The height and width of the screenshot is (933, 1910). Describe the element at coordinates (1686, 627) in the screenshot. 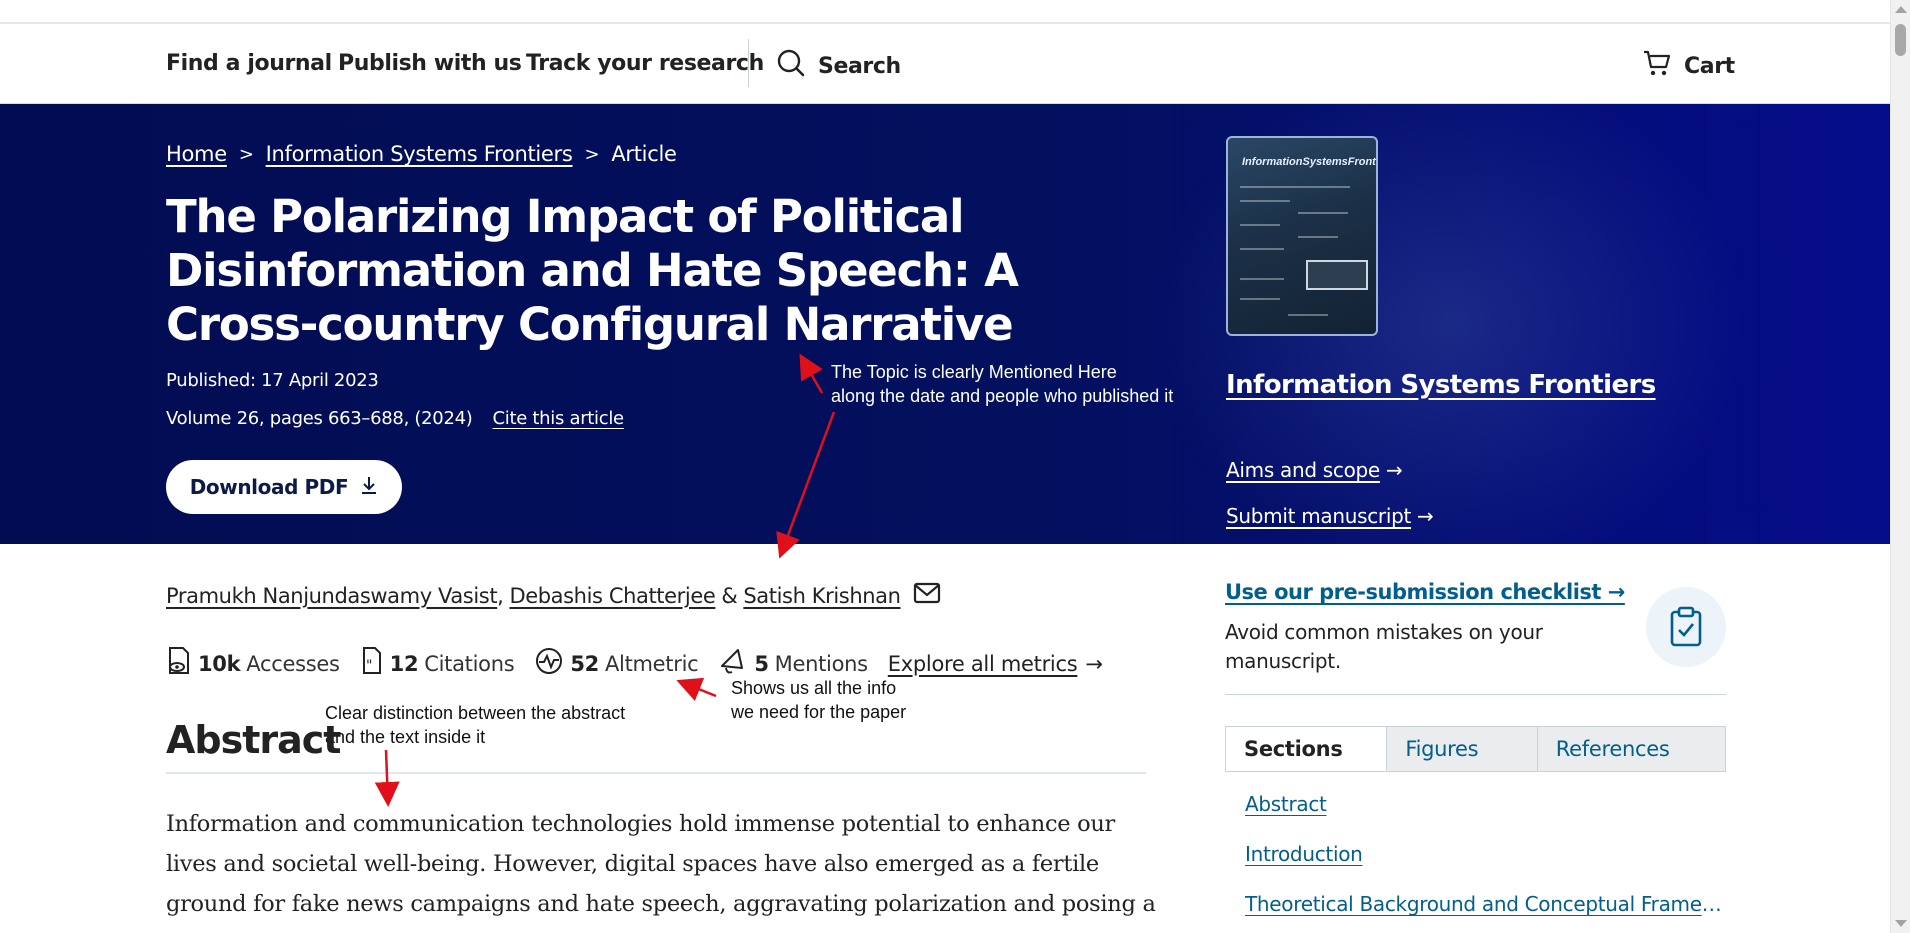

I see `clipboard-check-icon` at that location.